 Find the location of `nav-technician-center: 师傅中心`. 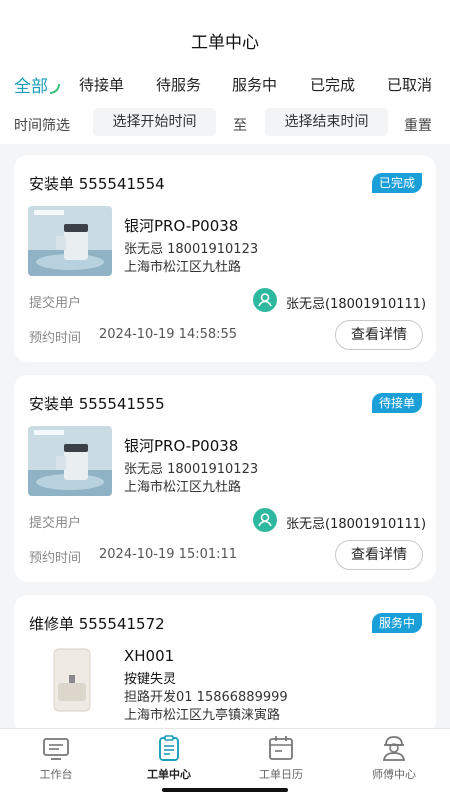

nav-technician-center: 师傅中心 is located at coordinates (394, 757).